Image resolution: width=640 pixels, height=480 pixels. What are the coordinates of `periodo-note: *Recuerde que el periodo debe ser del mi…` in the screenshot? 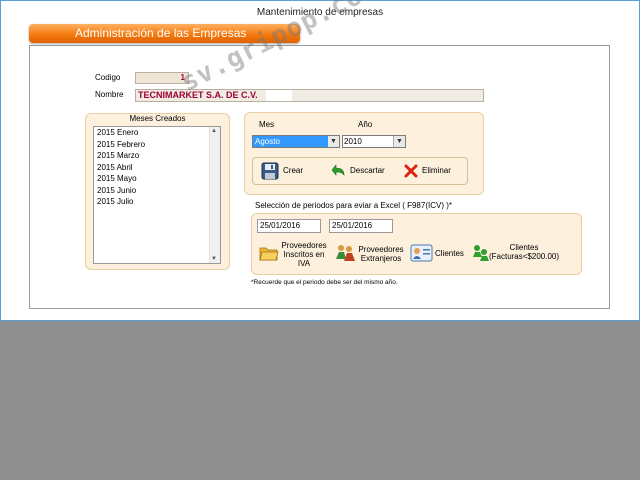 It's located at (324, 282).